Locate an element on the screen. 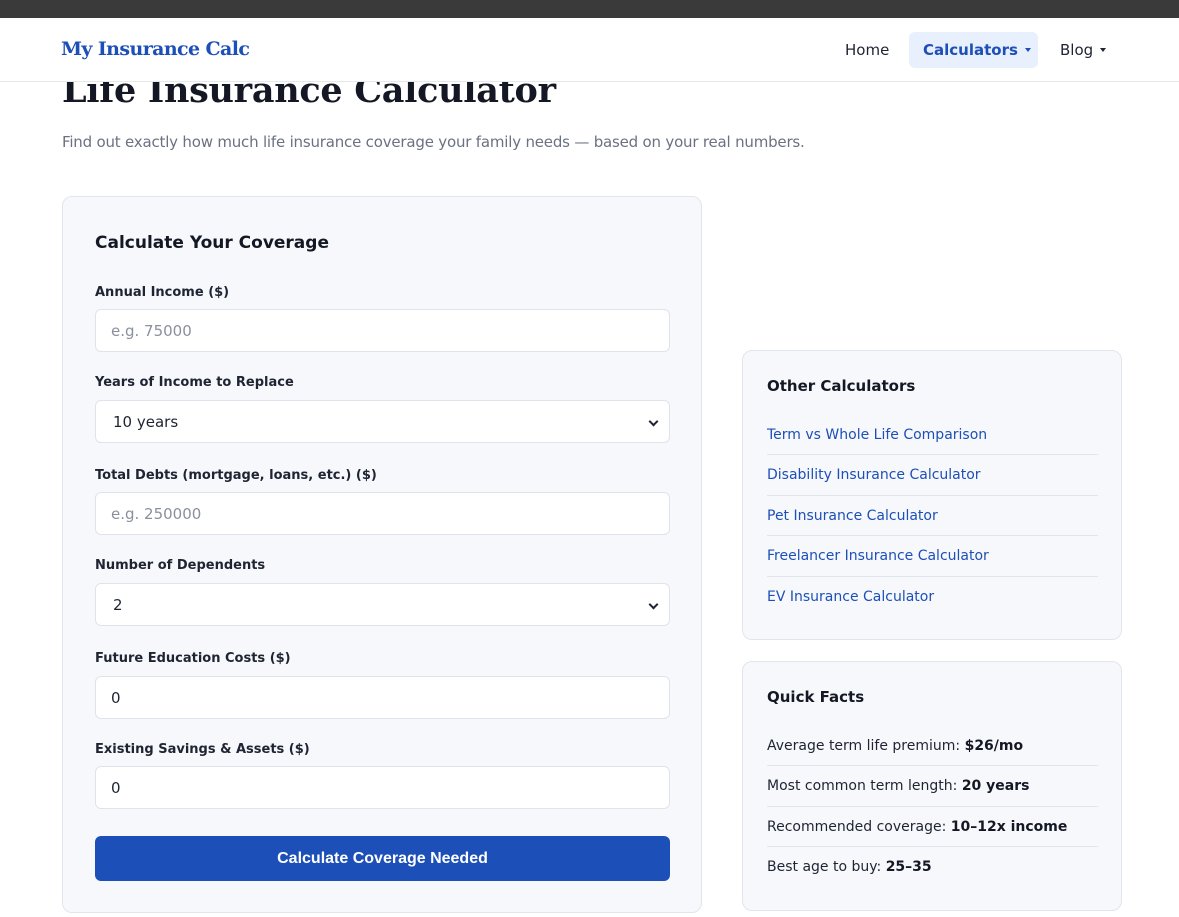  fact-label: Most common term length: is located at coordinates (862, 786).